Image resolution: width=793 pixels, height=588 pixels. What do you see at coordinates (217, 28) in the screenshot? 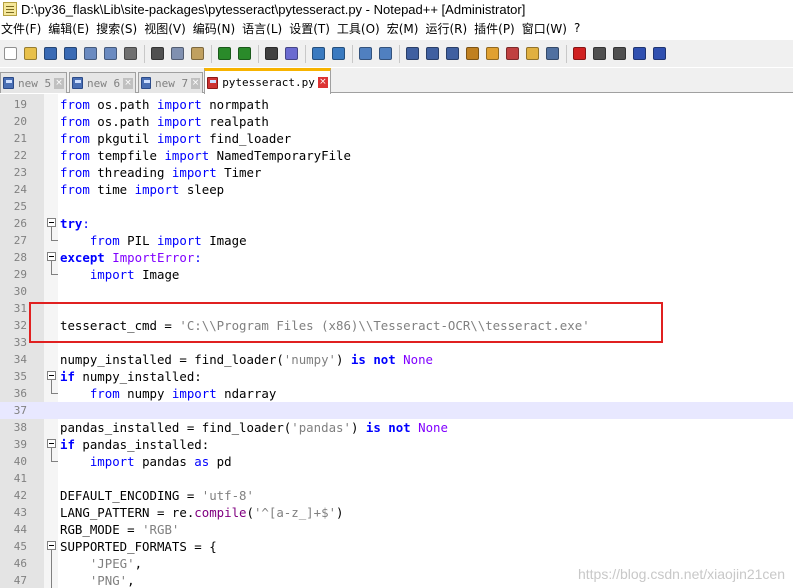
I see `menu-item-4: 编码(N)` at bounding box center [217, 28].